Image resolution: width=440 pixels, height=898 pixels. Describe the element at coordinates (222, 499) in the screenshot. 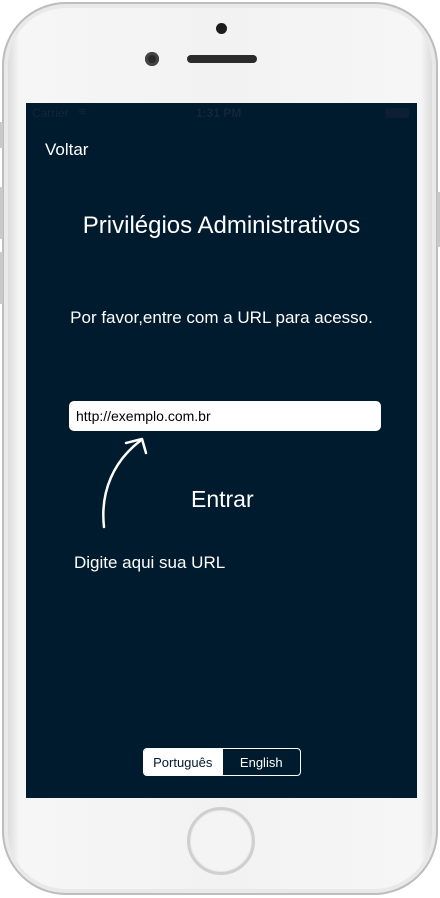

I see `enter-button: Entrar` at that location.